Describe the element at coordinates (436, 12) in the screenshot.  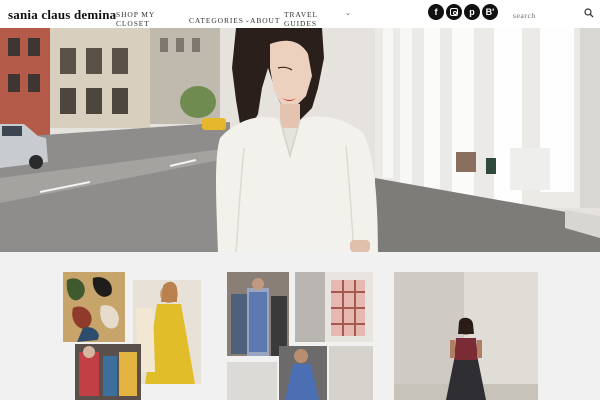
I see `facebook-icon: f` at that location.